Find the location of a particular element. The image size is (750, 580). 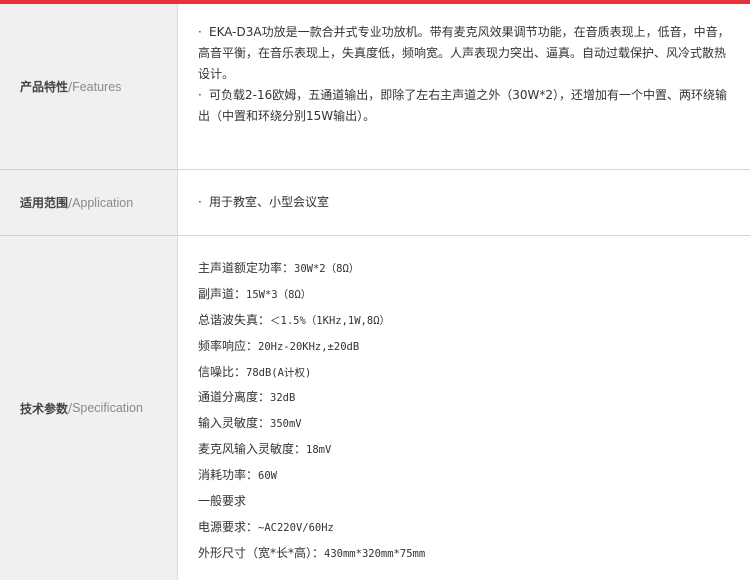

application-label-en: Application is located at coordinates (103, 202).